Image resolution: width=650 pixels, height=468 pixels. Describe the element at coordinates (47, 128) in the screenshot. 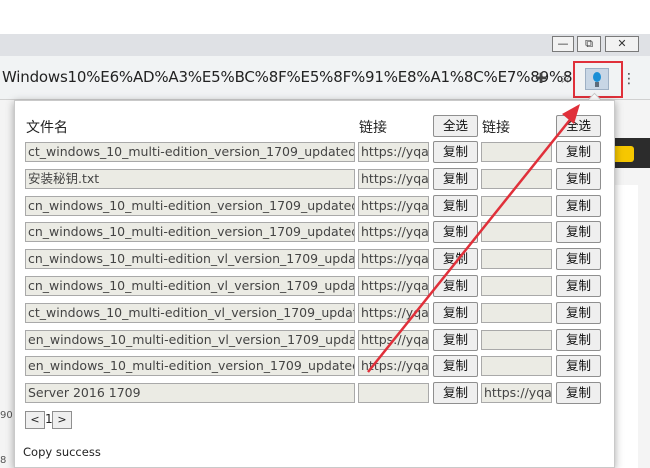

I see `filename-header: 文件名` at that location.